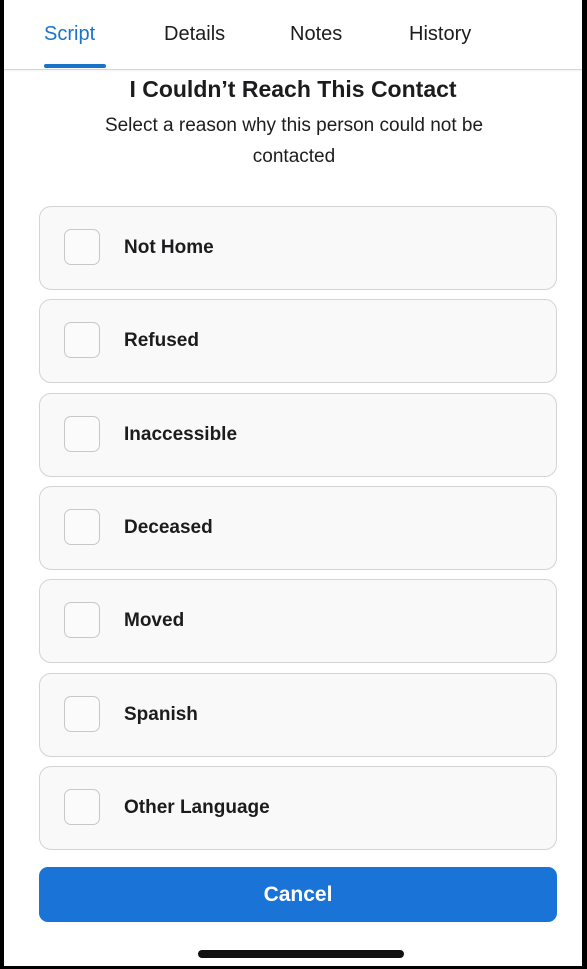 The width and height of the screenshot is (587, 969). Describe the element at coordinates (194, 35) in the screenshot. I see `tab-details: Details` at that location.